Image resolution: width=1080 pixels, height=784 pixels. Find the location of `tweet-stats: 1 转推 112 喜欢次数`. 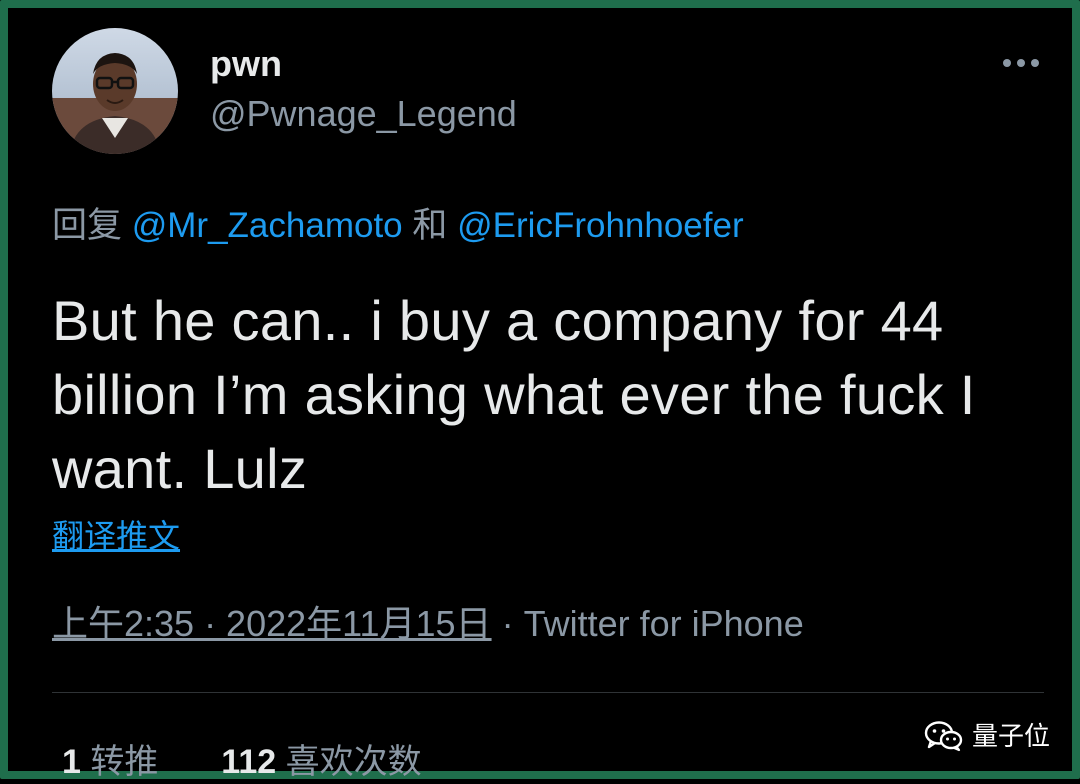

tweet-stats: 1 转推 112 喜欢次数 is located at coordinates (242, 762).